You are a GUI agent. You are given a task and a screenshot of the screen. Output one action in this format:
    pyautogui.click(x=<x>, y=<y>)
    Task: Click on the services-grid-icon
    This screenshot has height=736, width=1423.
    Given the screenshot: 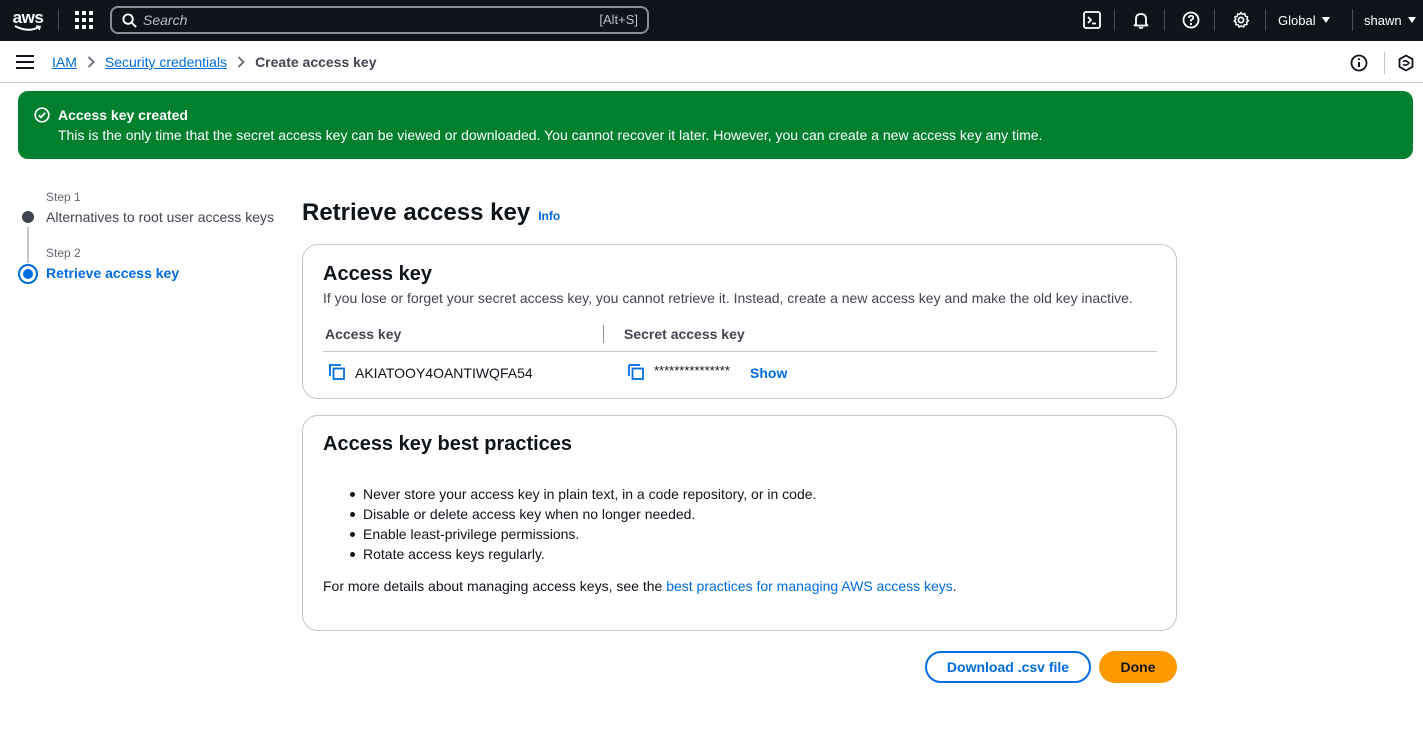 What is the action you would take?
    pyautogui.click(x=84, y=20)
    